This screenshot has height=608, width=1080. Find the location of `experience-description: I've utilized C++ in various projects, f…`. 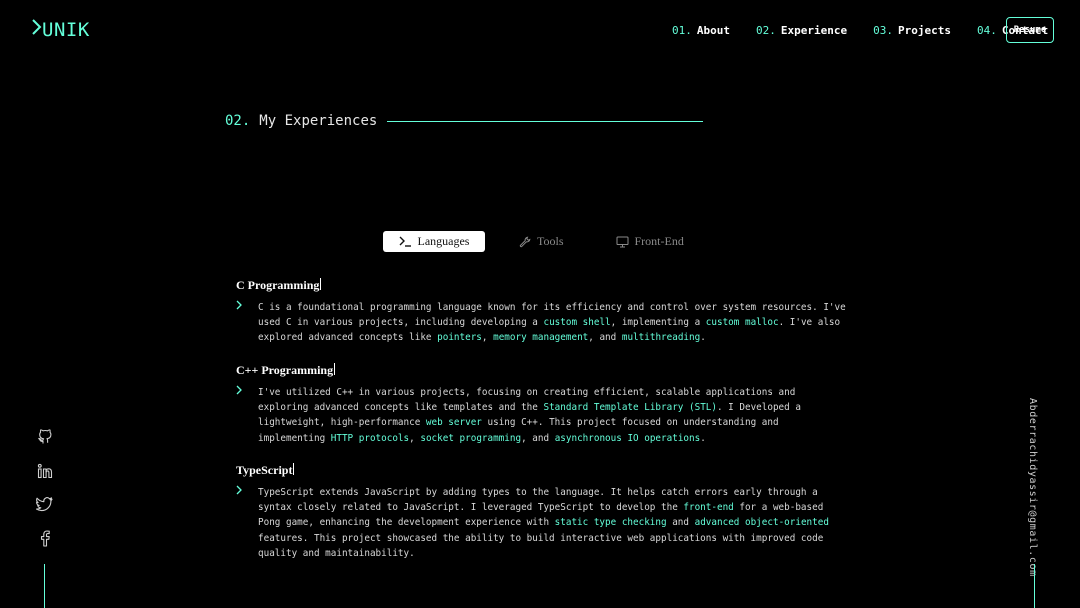

experience-description: I've utilized C++ in various projects, f… is located at coordinates (529, 415).